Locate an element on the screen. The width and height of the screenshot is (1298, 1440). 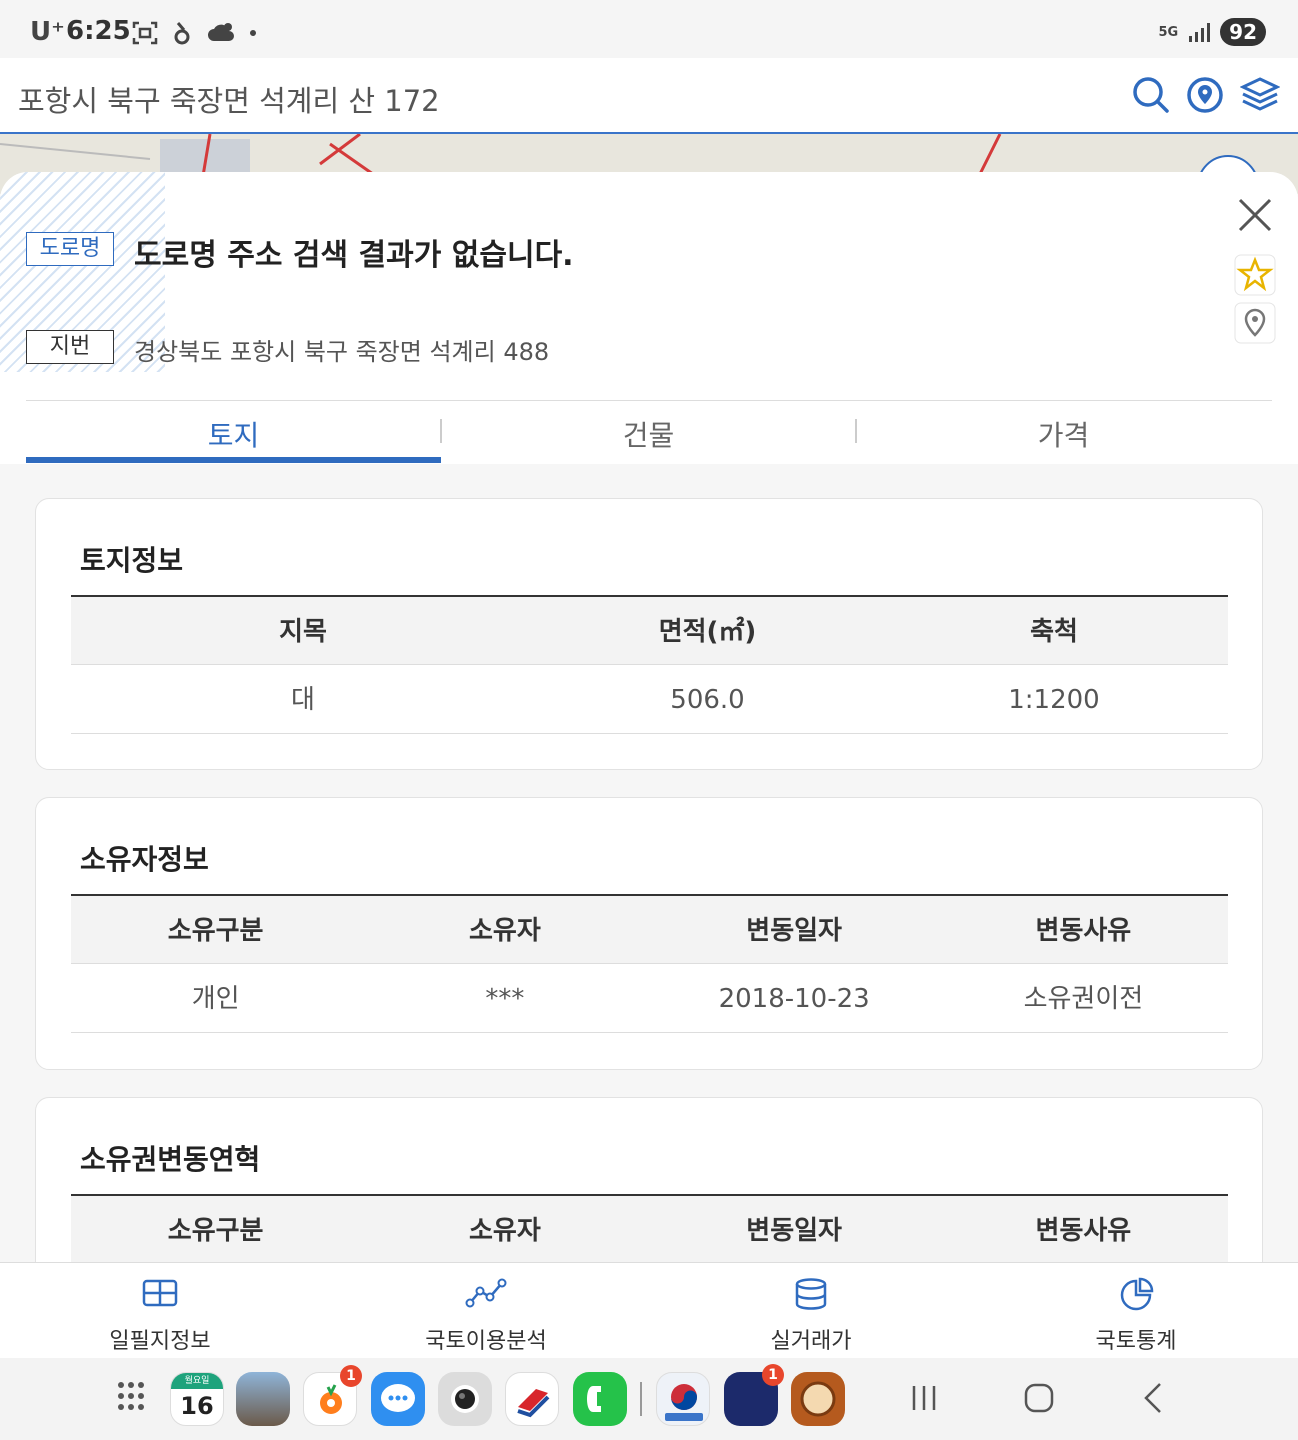
line-chart-icon is located at coordinates (486, 1293).